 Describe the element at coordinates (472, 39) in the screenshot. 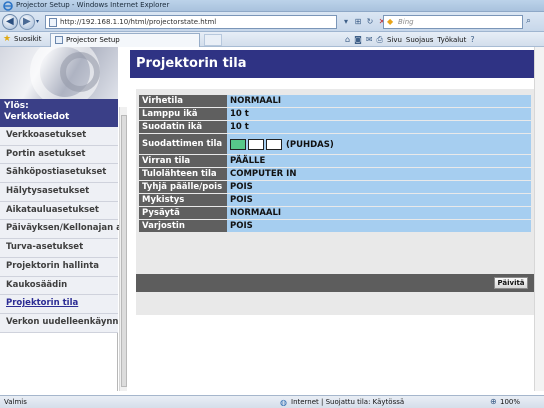

I see `help-icon: ?` at that location.